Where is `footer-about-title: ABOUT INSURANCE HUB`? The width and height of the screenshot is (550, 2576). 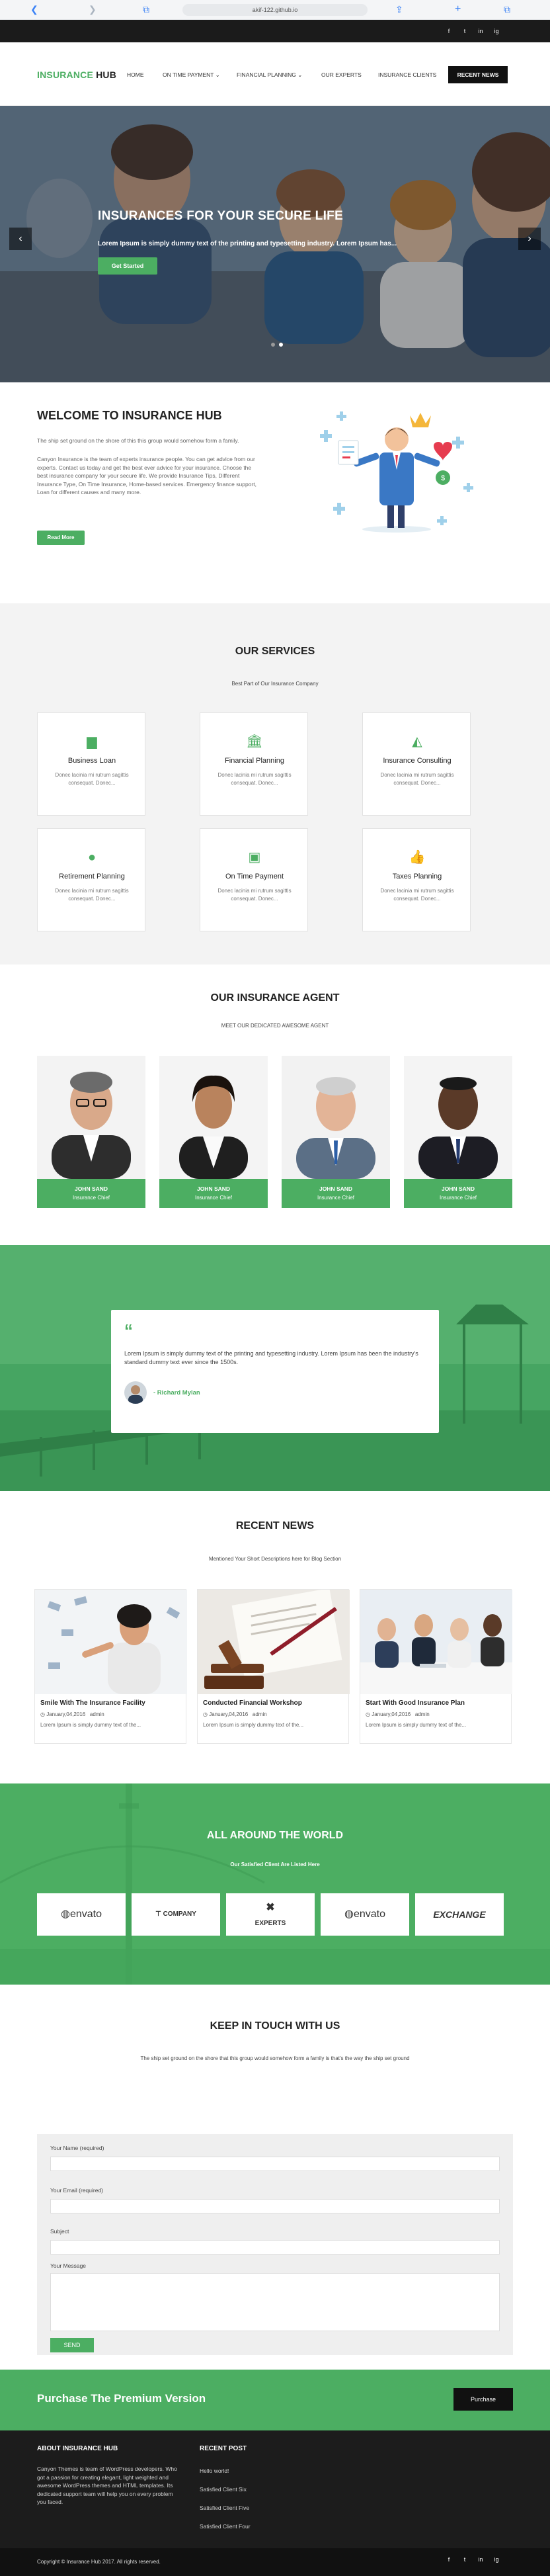 footer-about-title: ABOUT INSURANCE HUB is located at coordinates (77, 2448).